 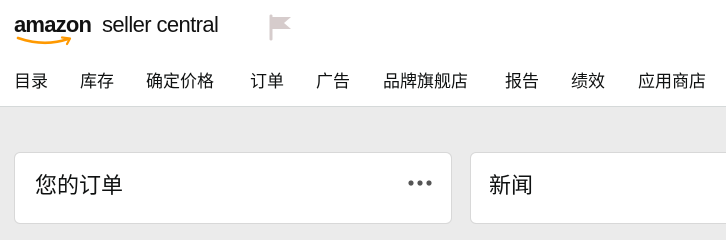 What do you see at coordinates (420, 183) in the screenshot?
I see `more-options-icon` at bounding box center [420, 183].